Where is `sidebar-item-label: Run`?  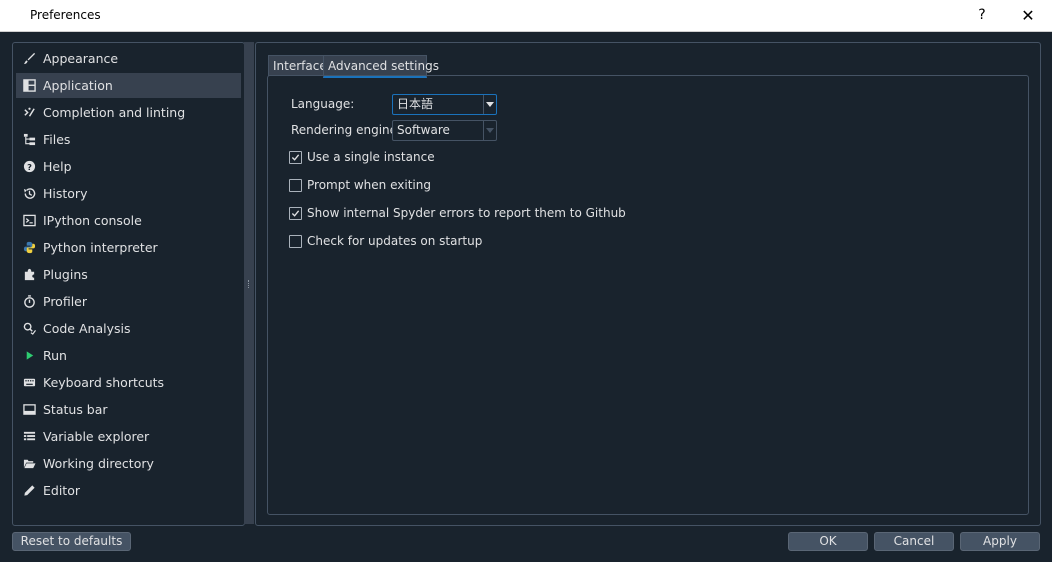
sidebar-item-label: Run is located at coordinates (55, 355).